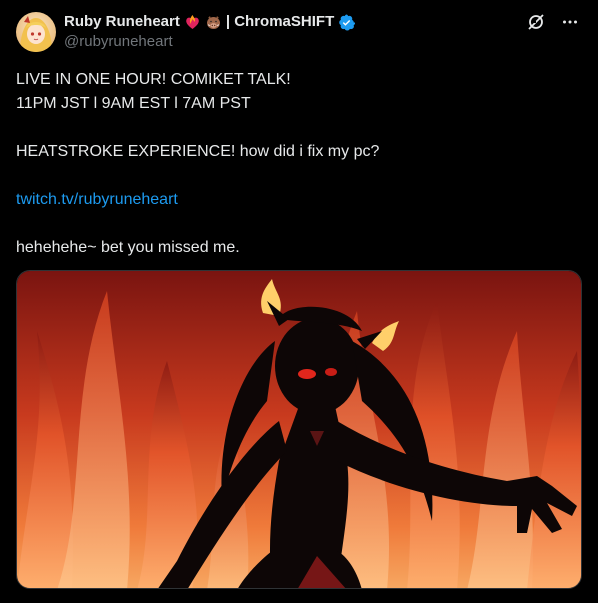  I want to click on author-display-name: Ruby Runeheart, so click(122, 22).